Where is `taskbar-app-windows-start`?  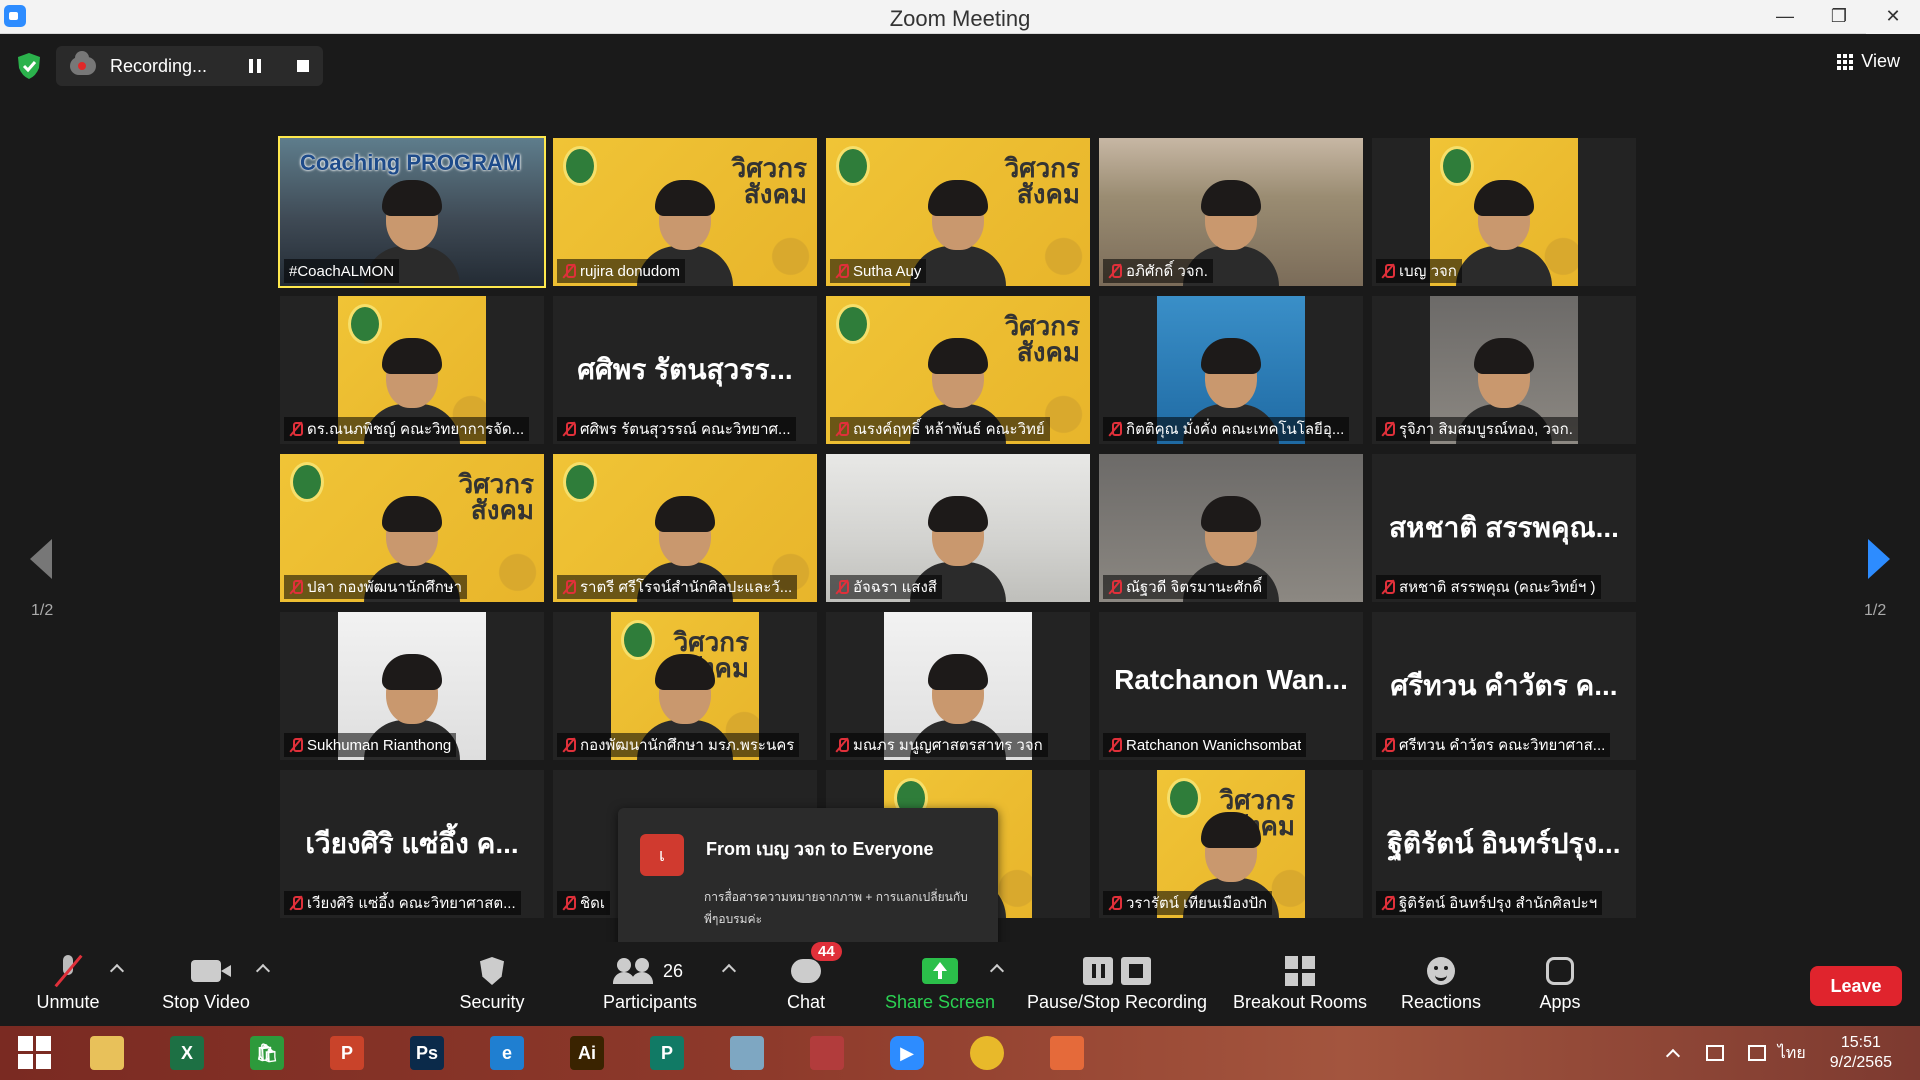 taskbar-app-windows-start is located at coordinates (35, 1053).